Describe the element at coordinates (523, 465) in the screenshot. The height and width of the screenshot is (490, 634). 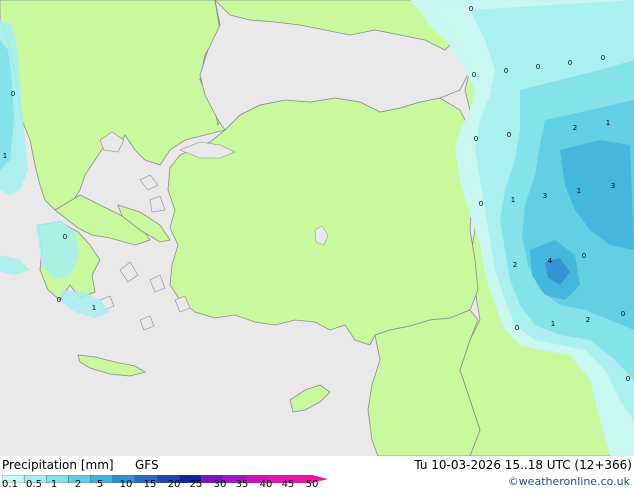
I see `valid-time: Tu 10-03-2026 15..18 UTC (12+366)` at that location.